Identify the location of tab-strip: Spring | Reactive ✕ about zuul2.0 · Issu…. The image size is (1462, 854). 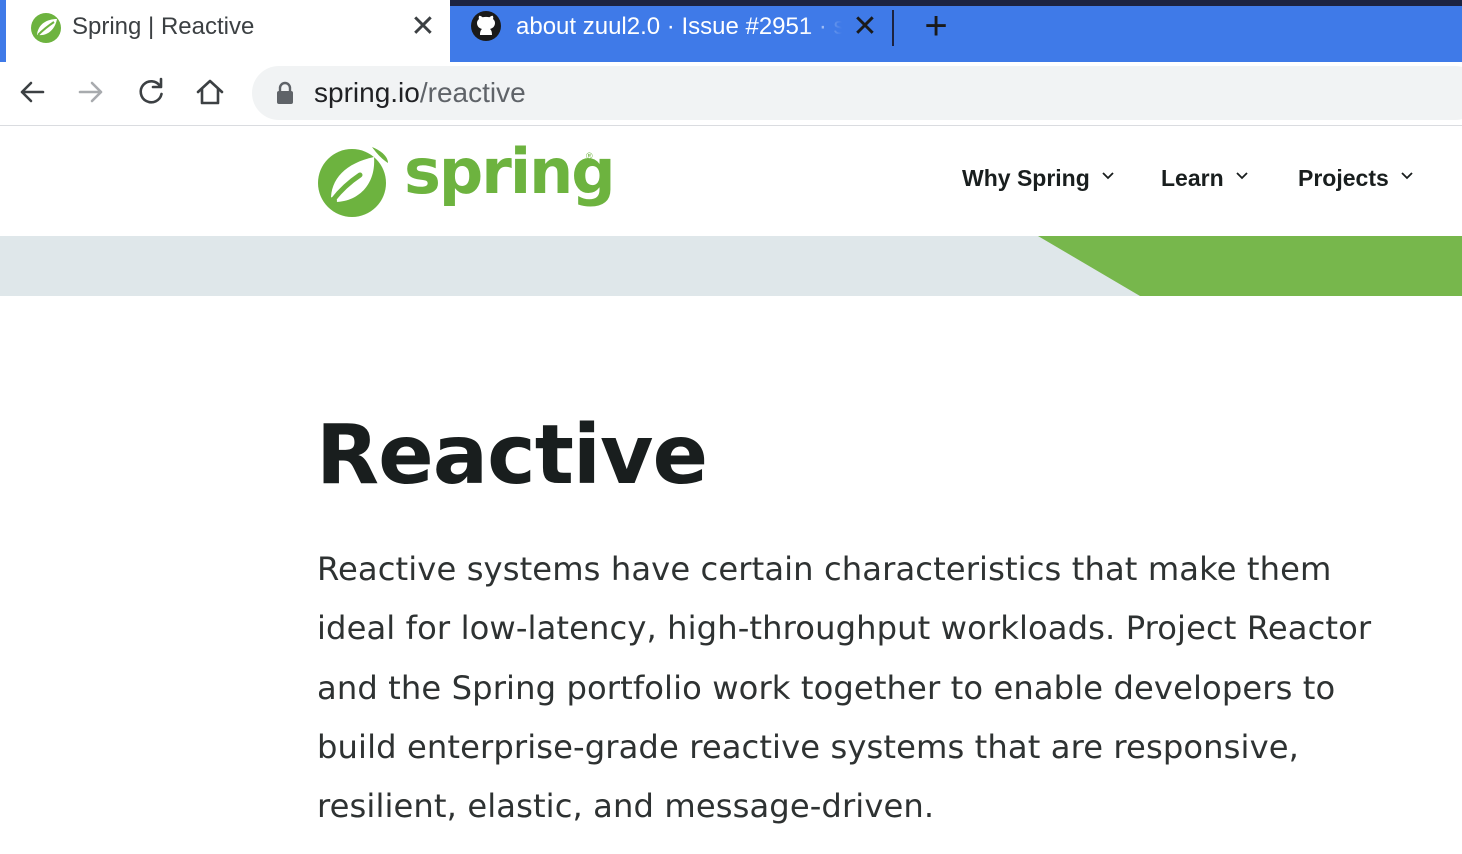
(731, 31).